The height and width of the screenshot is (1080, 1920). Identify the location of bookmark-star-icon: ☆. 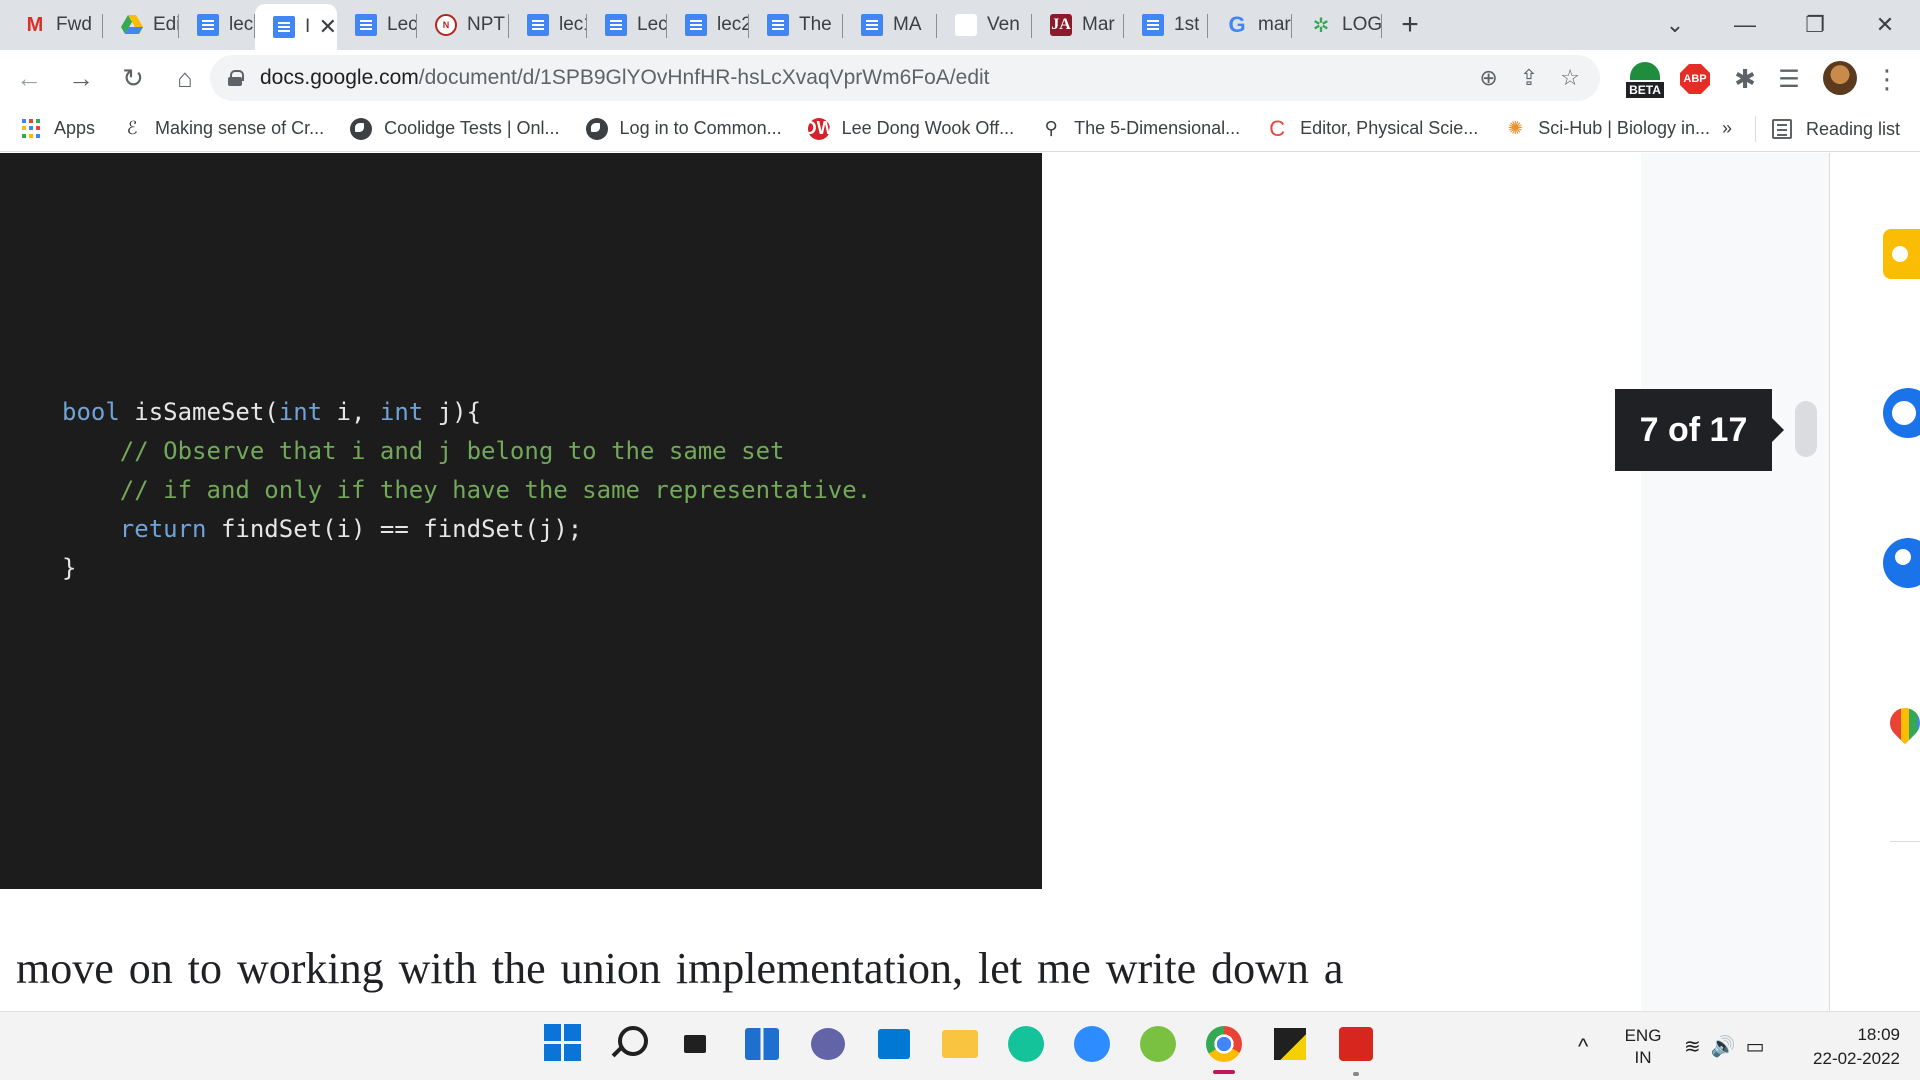
(1570, 78).